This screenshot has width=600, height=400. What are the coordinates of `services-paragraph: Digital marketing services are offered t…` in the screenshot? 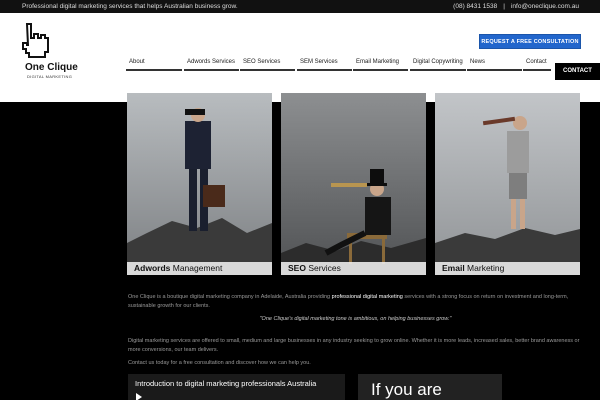 It's located at (354, 345).